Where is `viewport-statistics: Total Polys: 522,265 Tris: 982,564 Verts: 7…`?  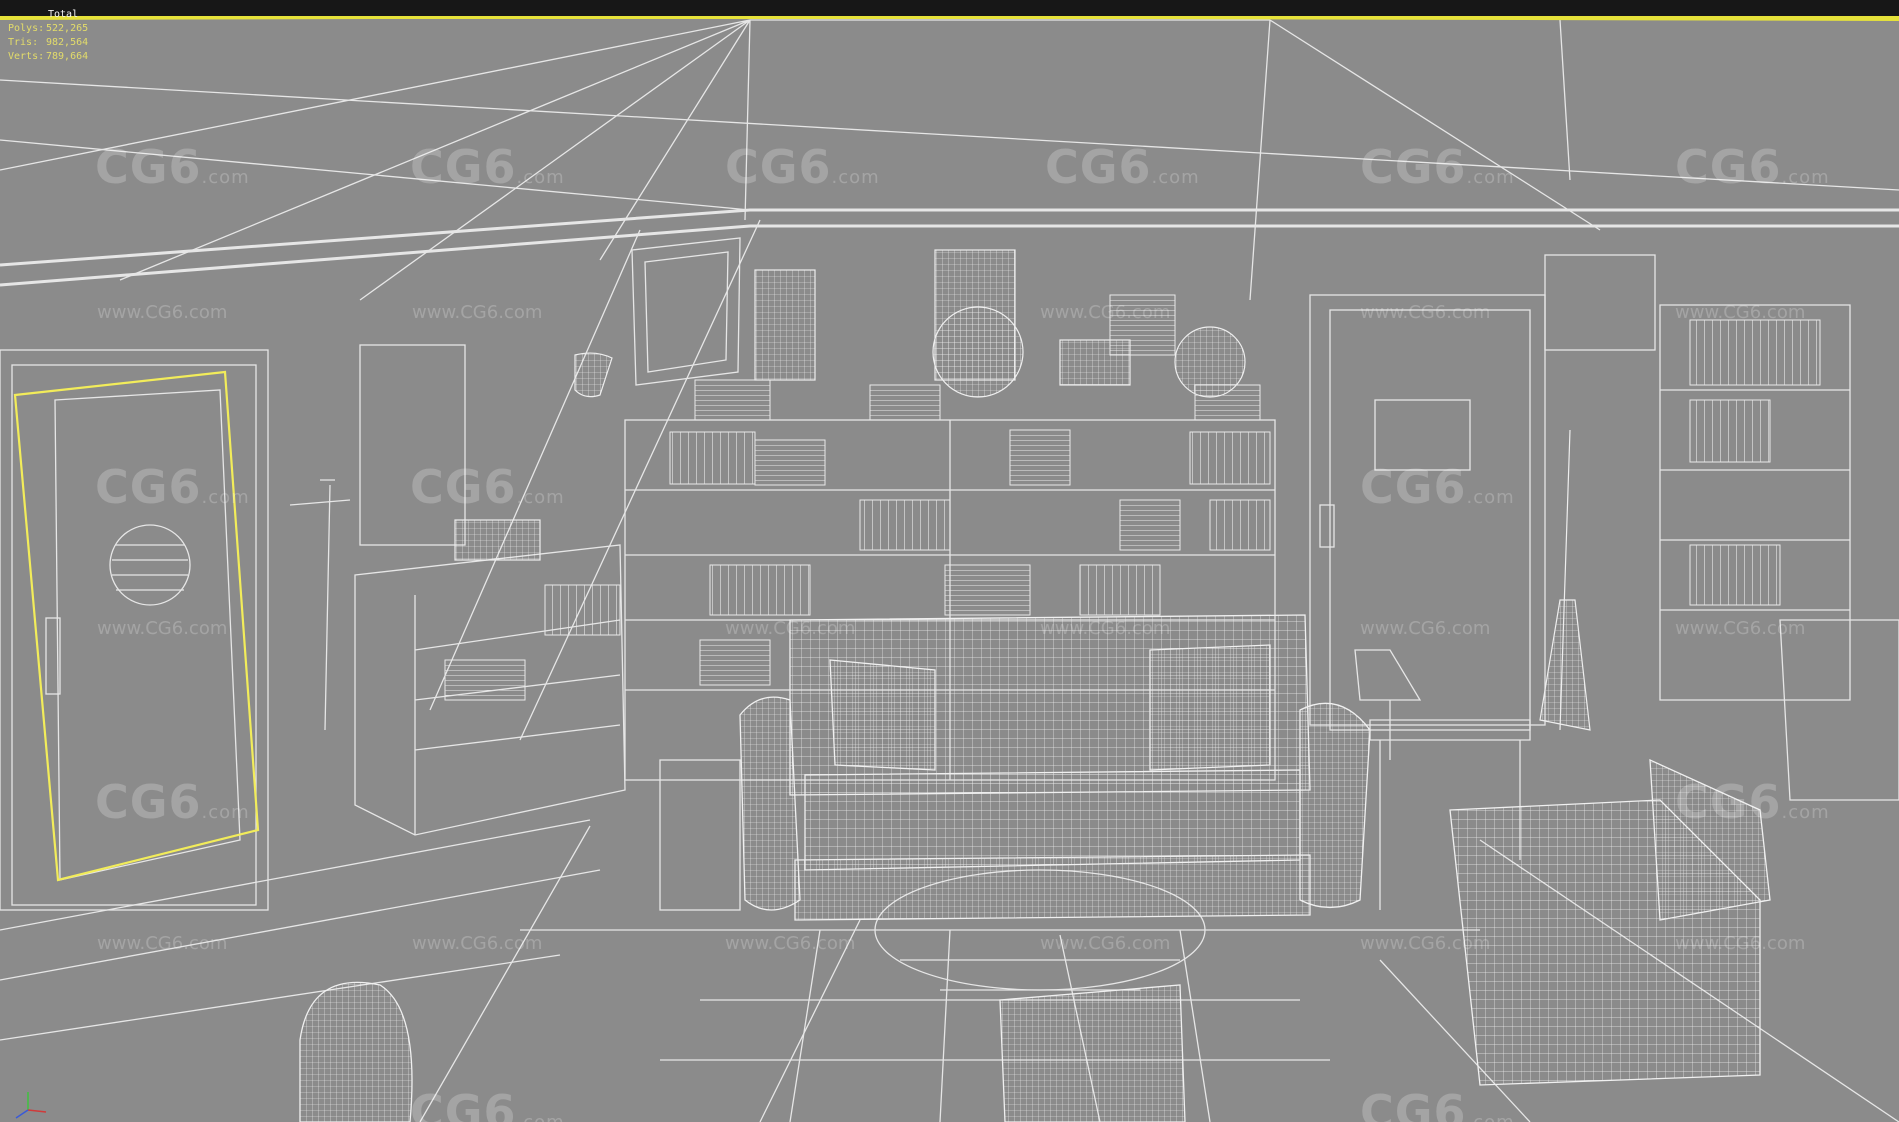 viewport-statistics: Total Polys: 522,265 Tris: 982,564 Verts: 7… is located at coordinates (48, 36).